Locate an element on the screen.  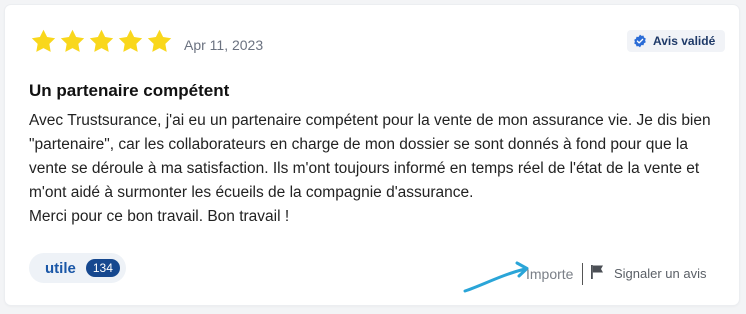
useful-button: utile 134 is located at coordinates (77, 268).